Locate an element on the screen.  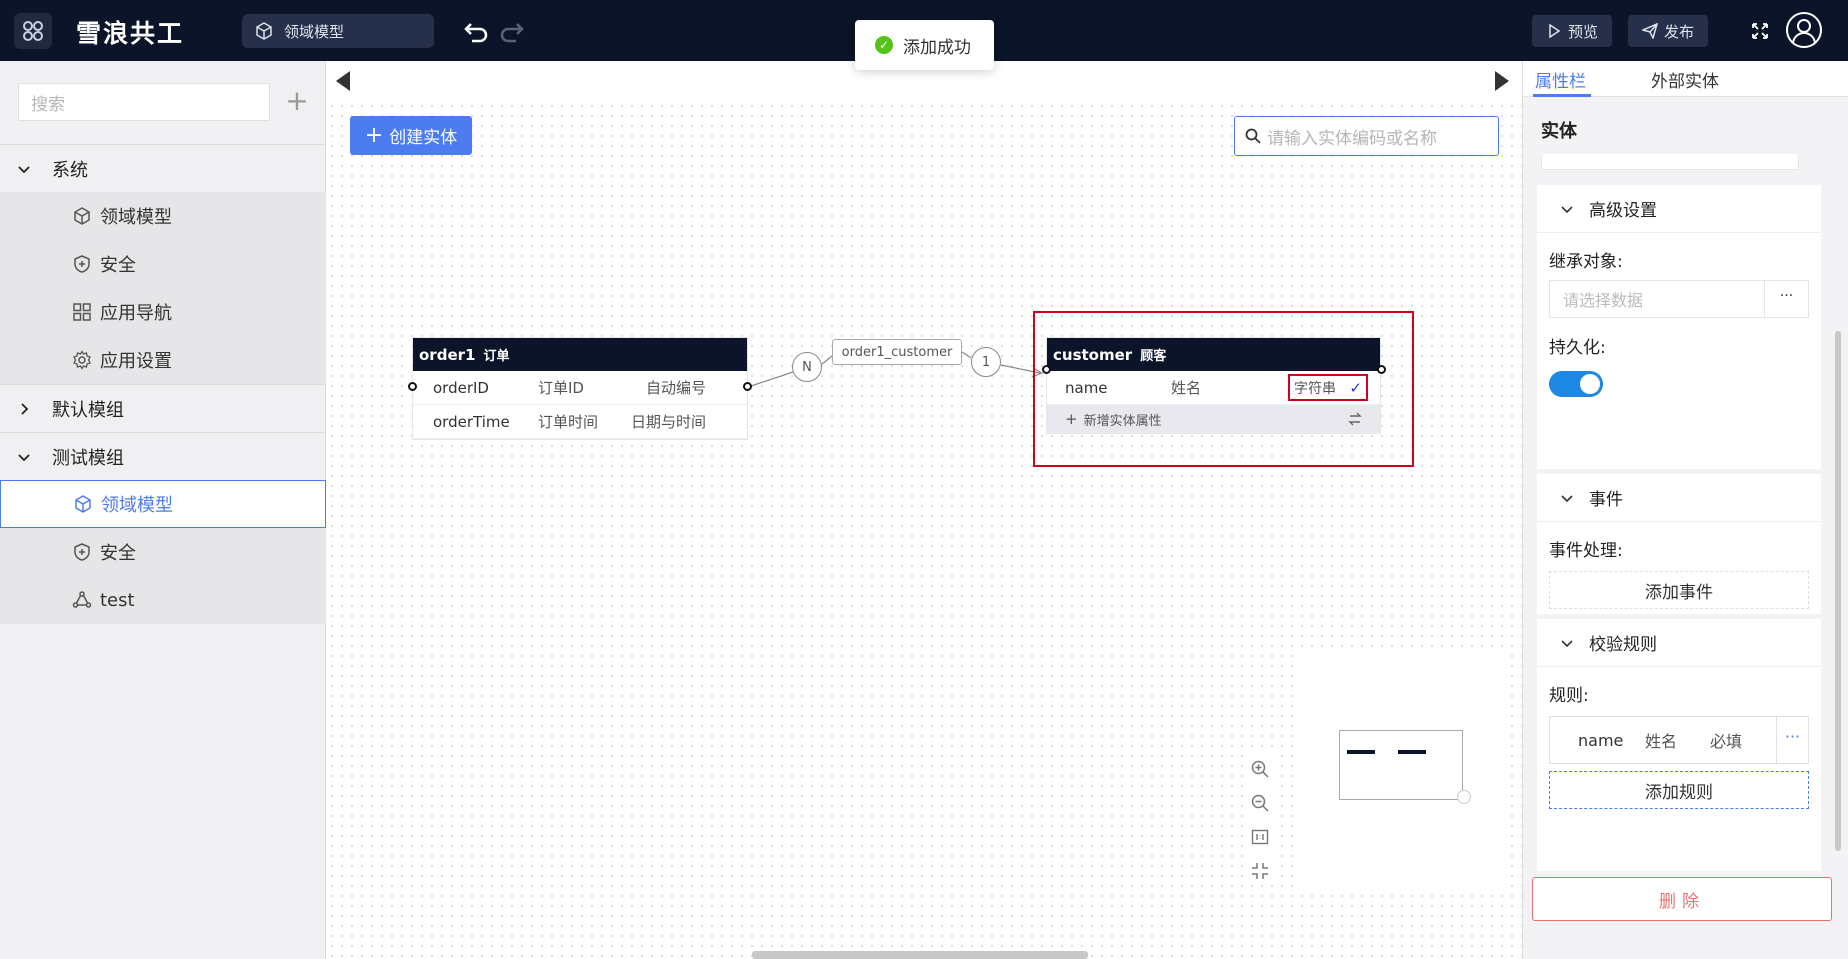
preview-label: 预览 is located at coordinates (1583, 31).